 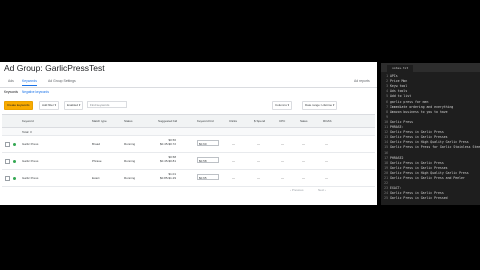 What do you see at coordinates (62, 81) in the screenshot?
I see `tab-ad-group-settings: Ad Group Settings` at bounding box center [62, 81].